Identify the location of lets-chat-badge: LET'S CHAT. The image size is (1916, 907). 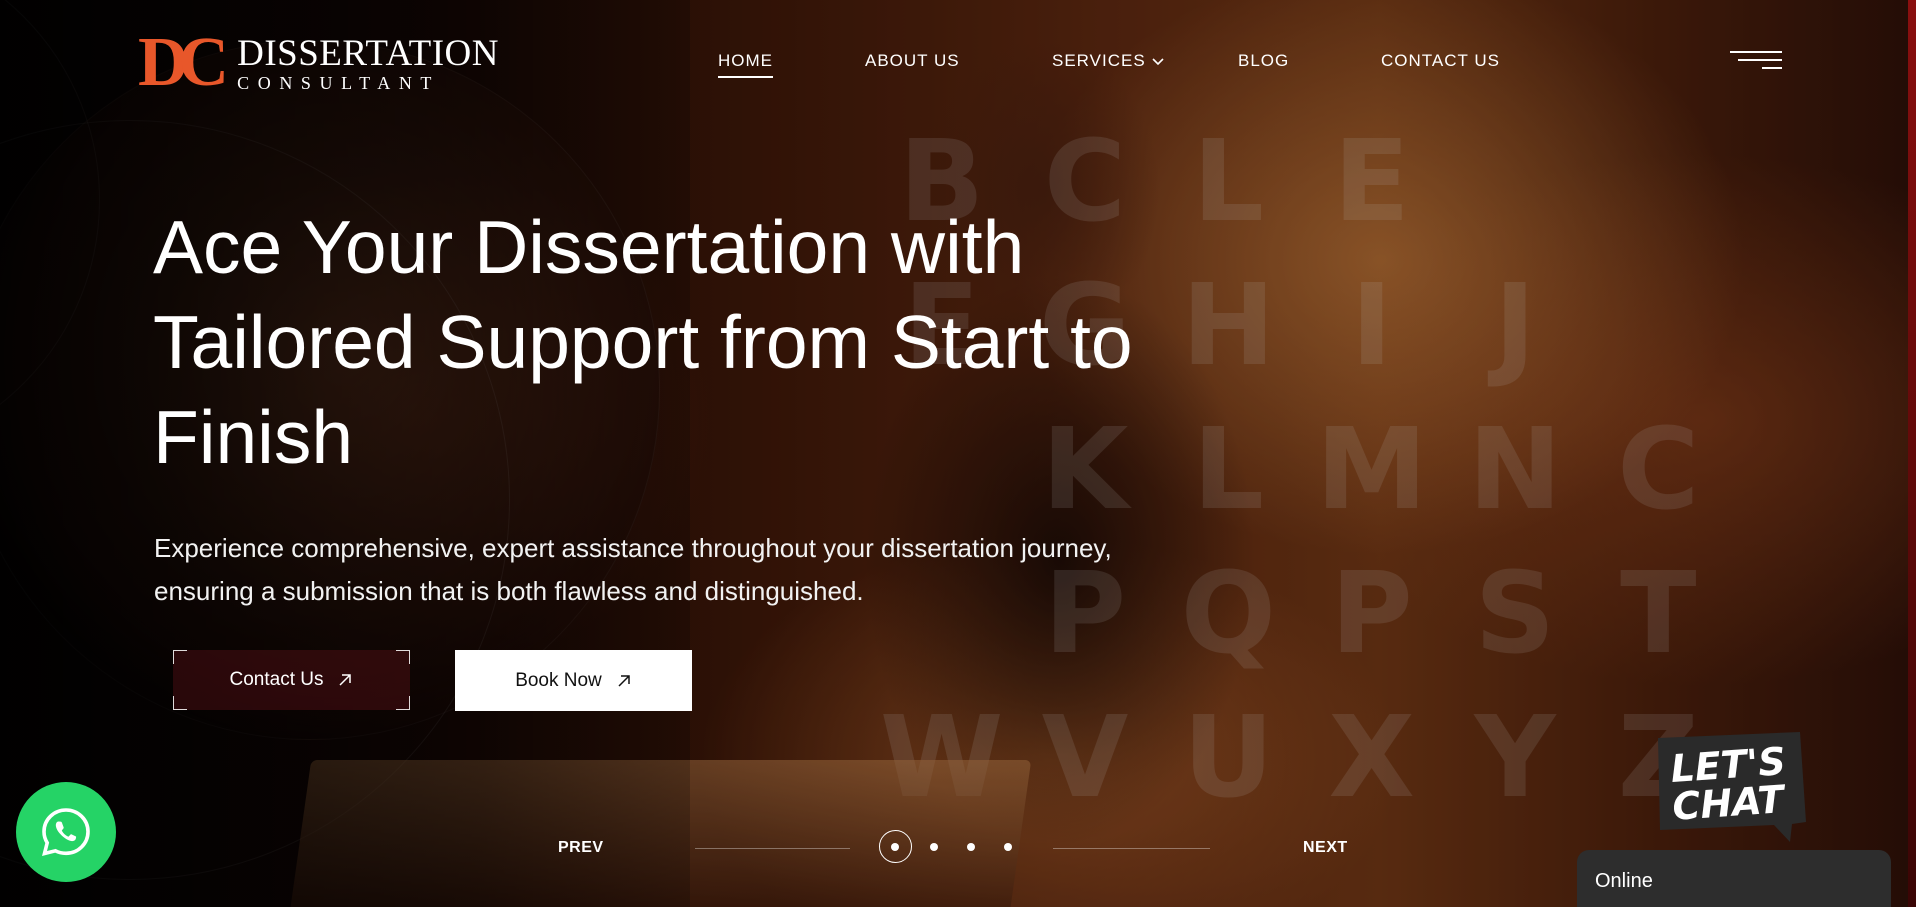
(1729, 786).